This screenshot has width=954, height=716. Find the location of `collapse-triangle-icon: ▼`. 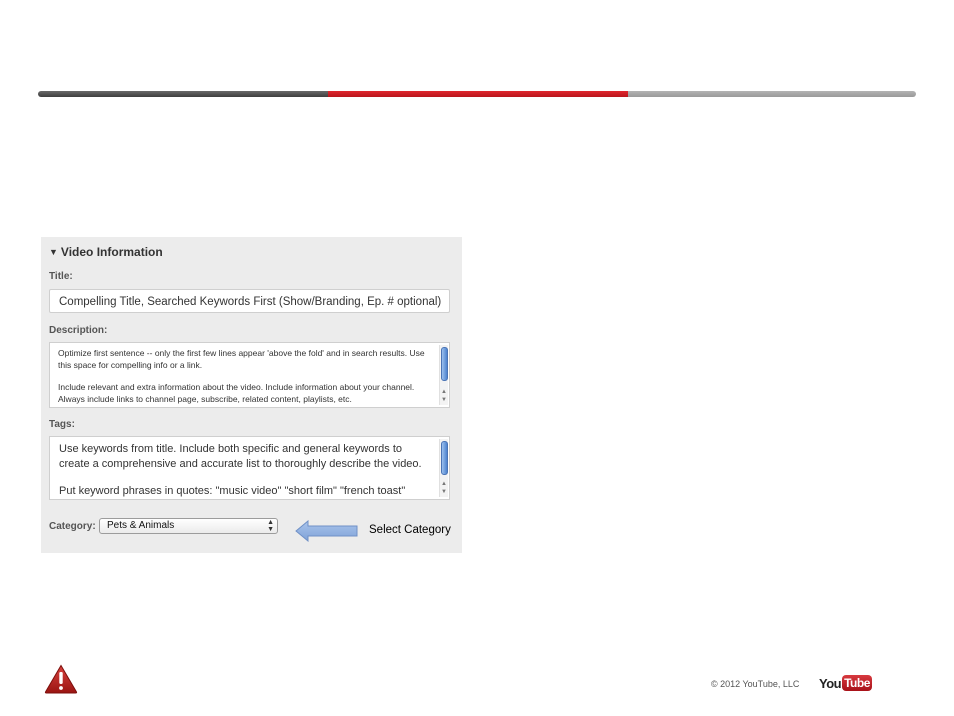

collapse-triangle-icon: ▼ is located at coordinates (53, 252).